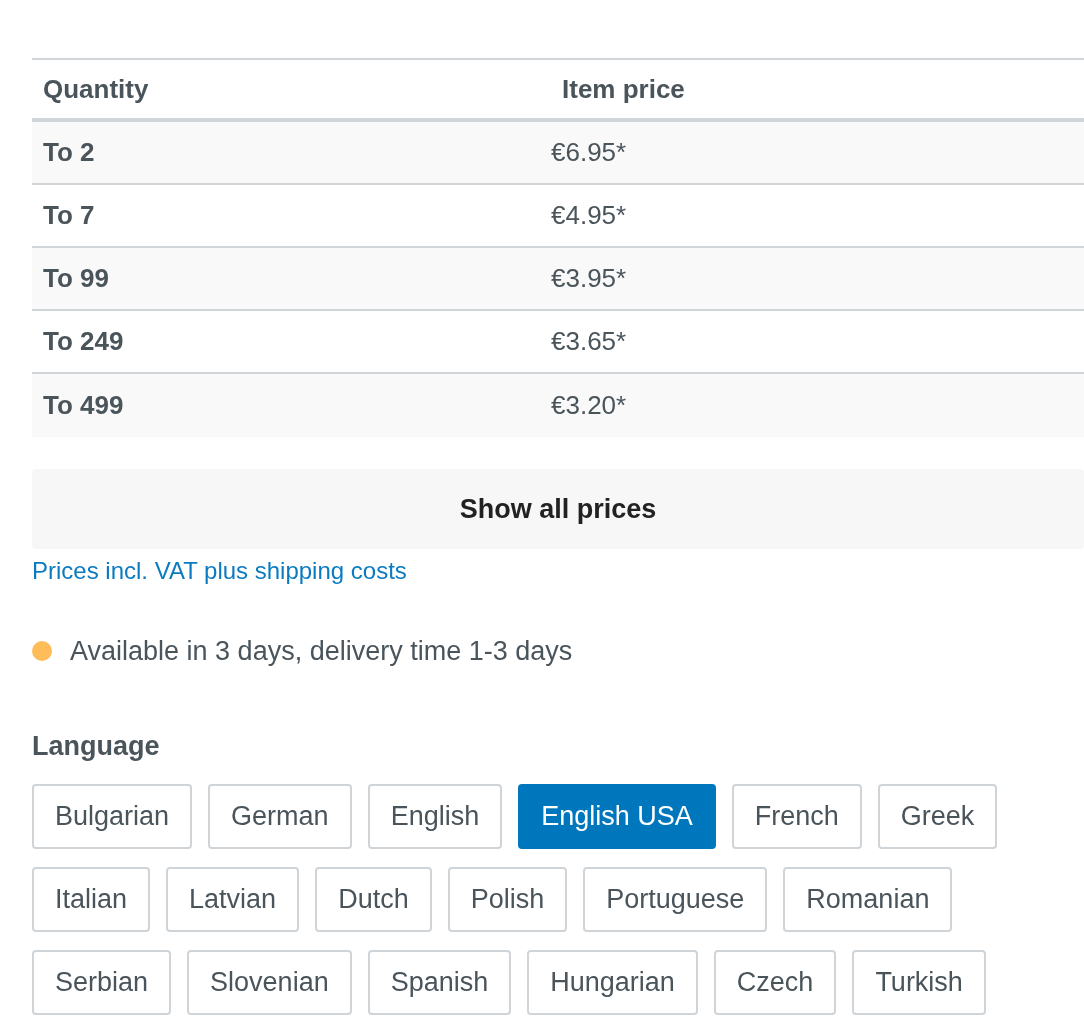 The height and width of the screenshot is (1024, 1084). Describe the element at coordinates (373, 899) in the screenshot. I see `language-option: Dutch` at that location.